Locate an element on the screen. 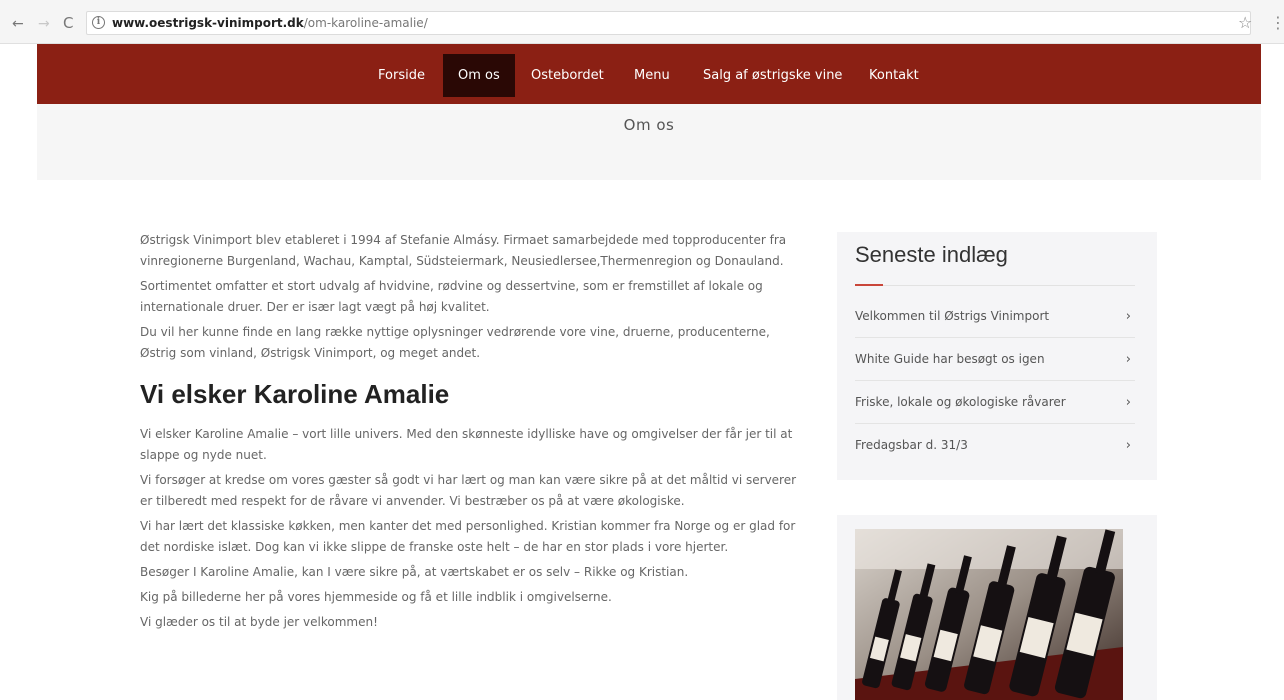 The height and width of the screenshot is (700, 1284). recent-post-link: Fredagsbar d. 31/3 › is located at coordinates (995, 445).